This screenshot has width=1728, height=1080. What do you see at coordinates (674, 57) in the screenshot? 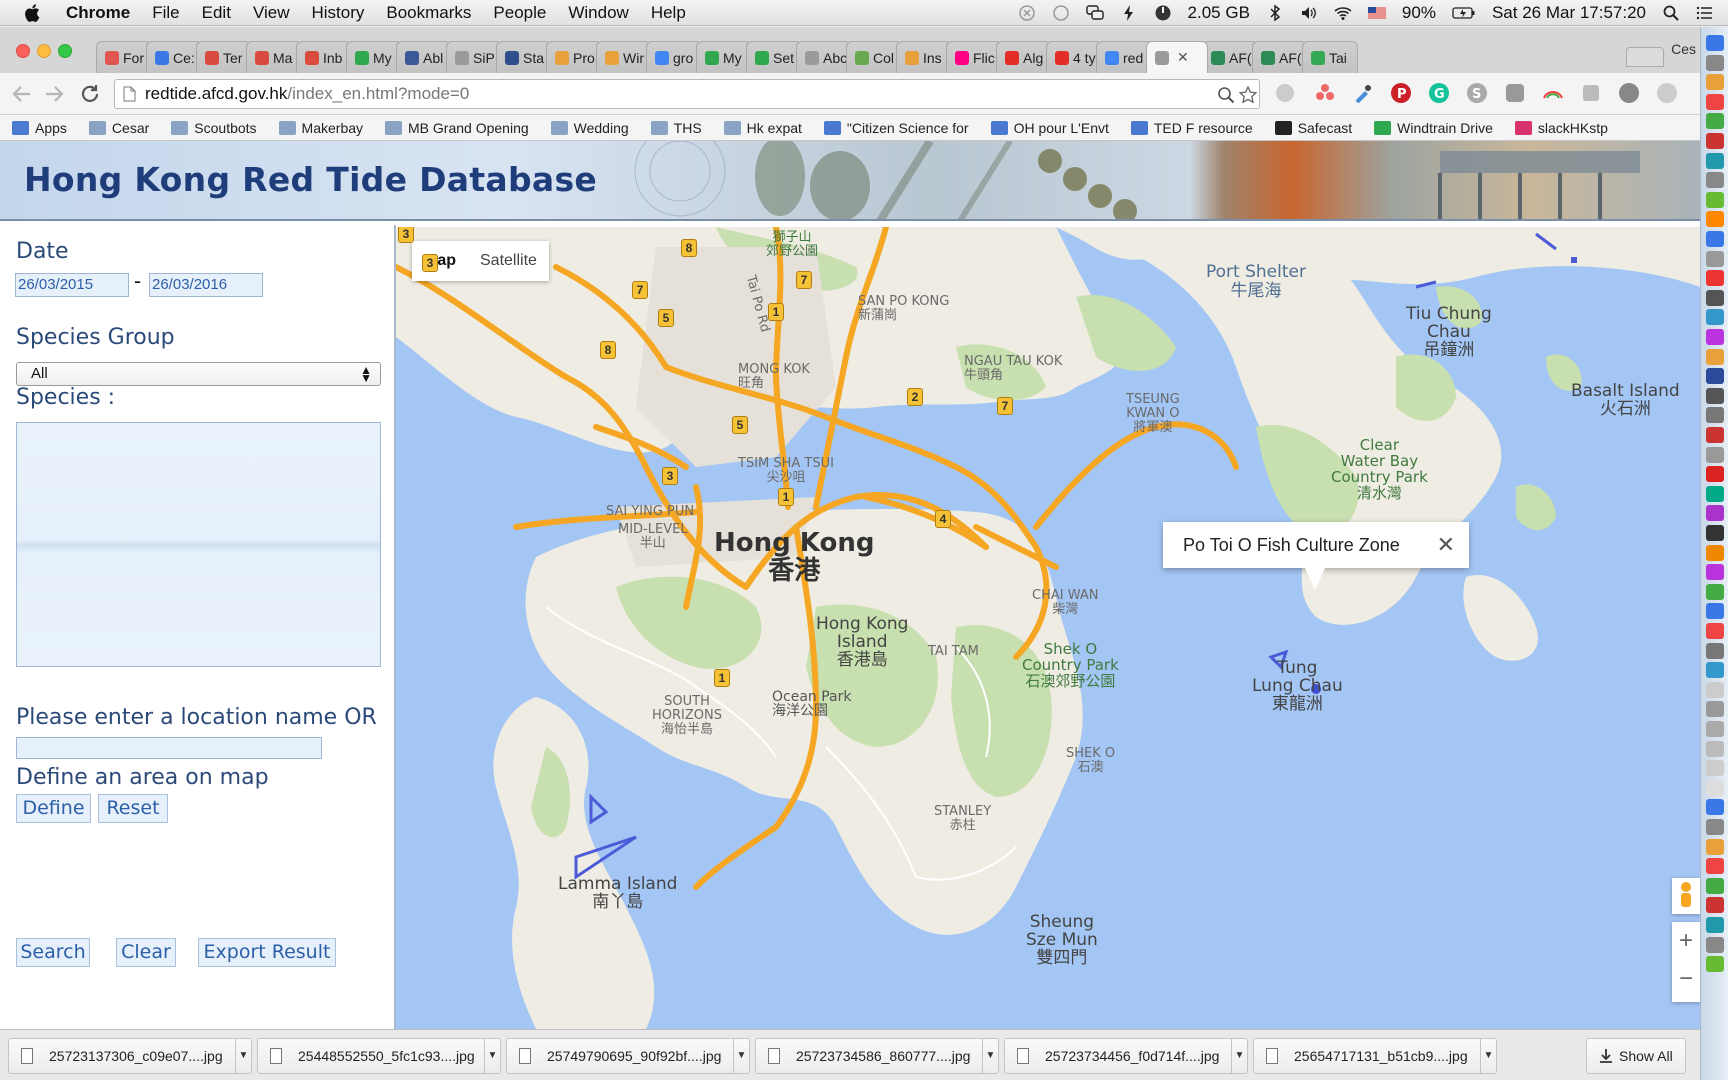
I see `browser-tab: gro` at bounding box center [674, 57].